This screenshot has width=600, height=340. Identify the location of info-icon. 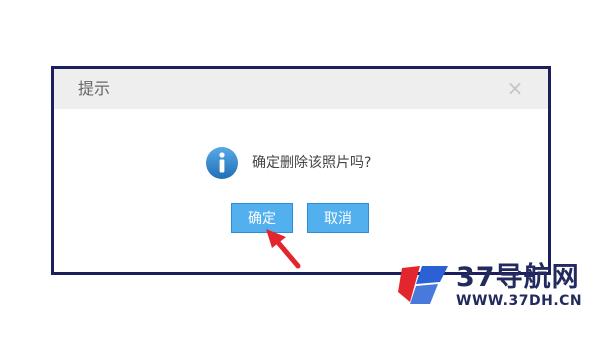
(222, 163).